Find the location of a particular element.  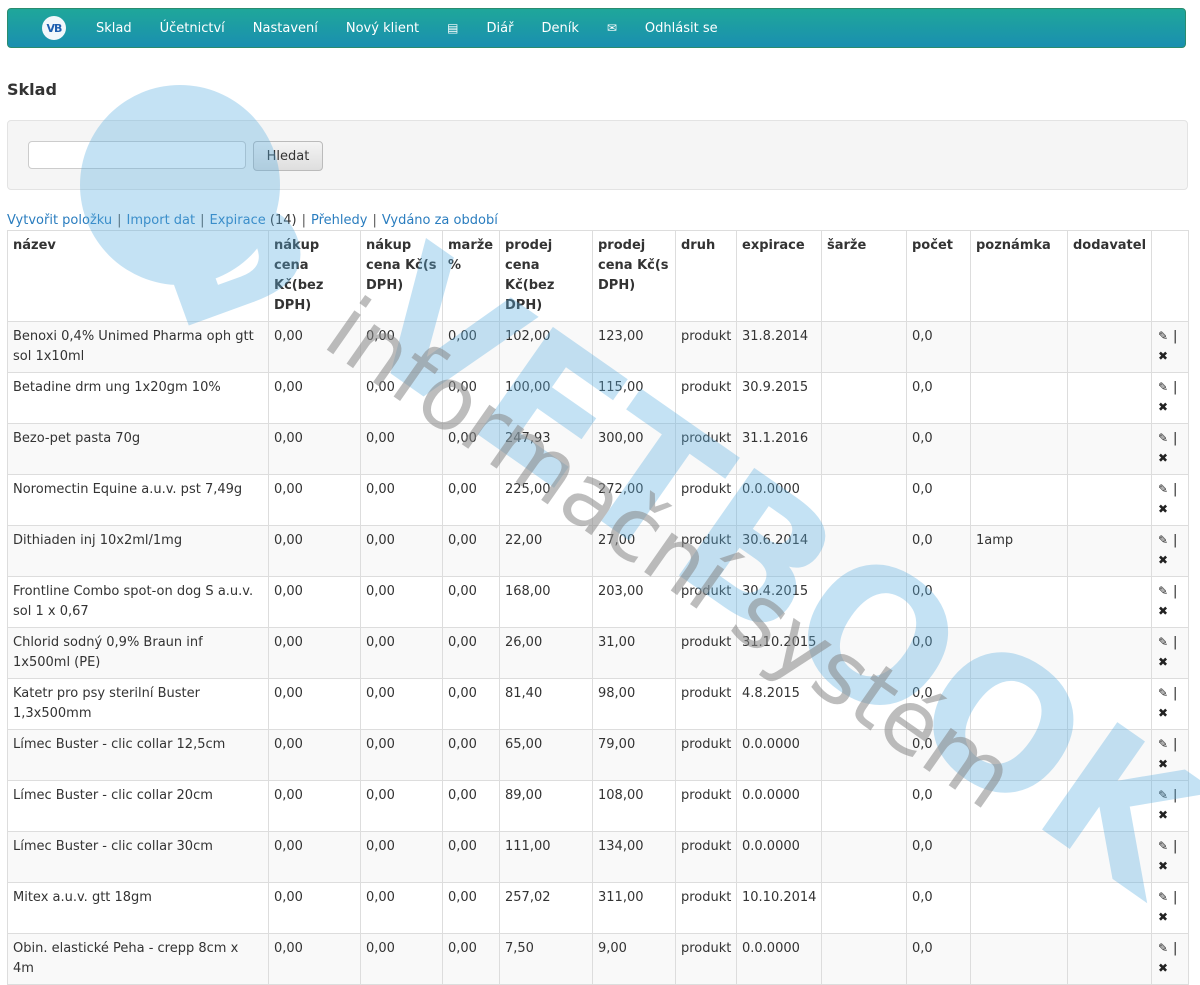

col-pocet: počet is located at coordinates (938, 276).